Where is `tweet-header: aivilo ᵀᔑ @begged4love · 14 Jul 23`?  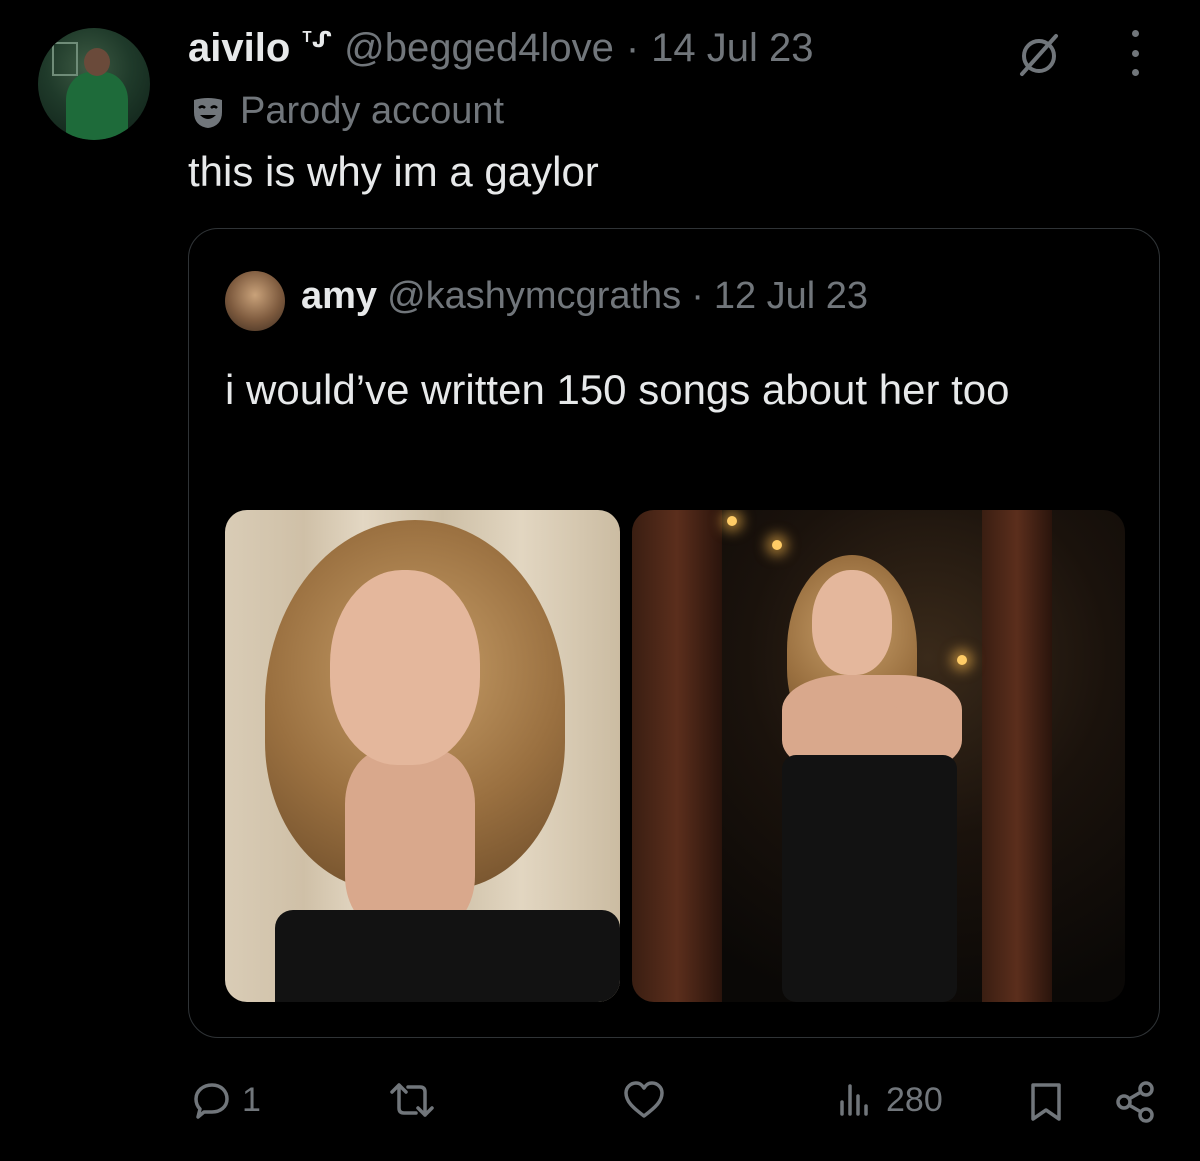 tweet-header: aivilo ᵀᔑ @begged4love · 14 Jul 23 is located at coordinates (501, 53).